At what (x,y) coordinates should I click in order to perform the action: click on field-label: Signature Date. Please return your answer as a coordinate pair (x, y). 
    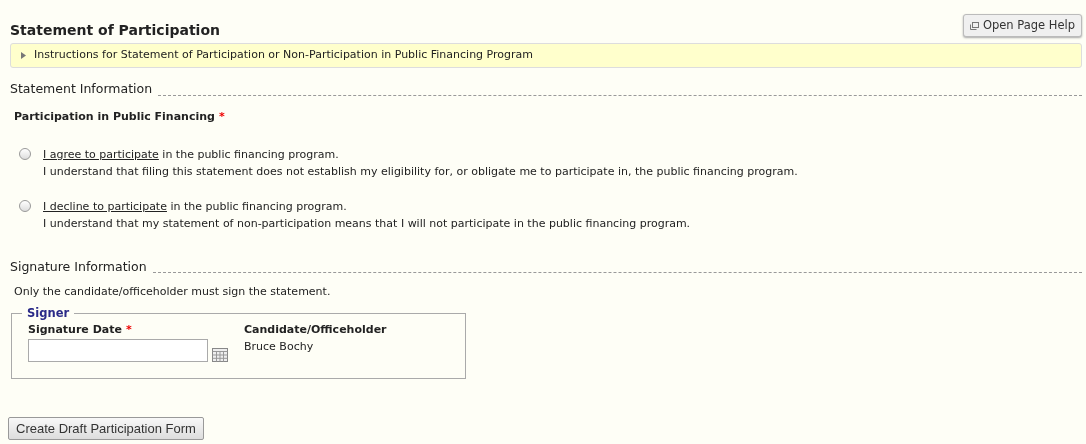
    Looking at the image, I should click on (75, 330).